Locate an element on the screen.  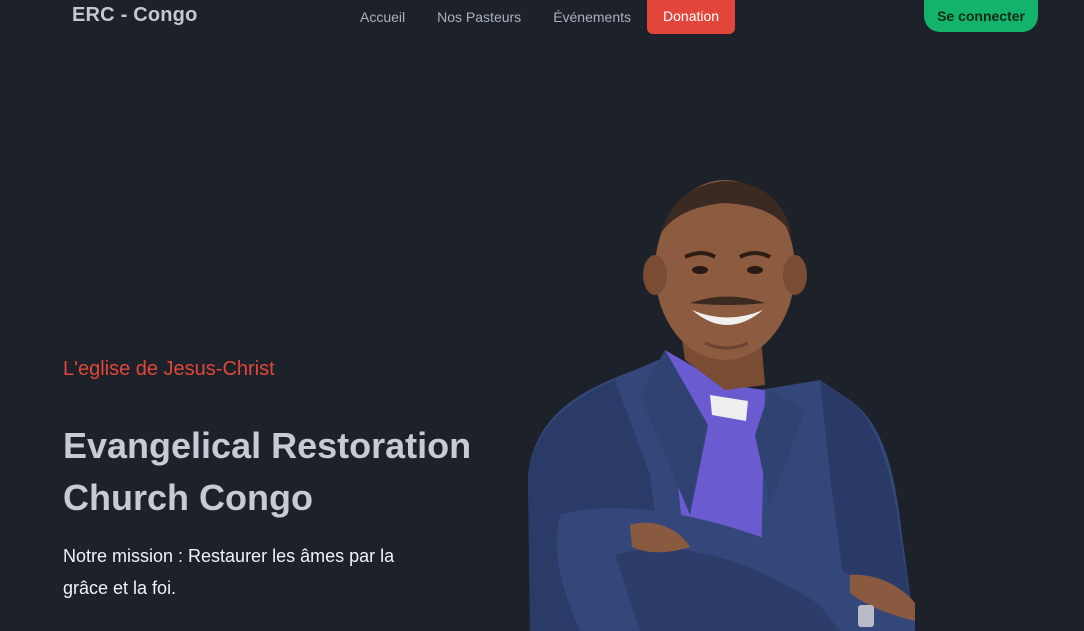
hero-tagline: L'eglise de Jesus-Christ is located at coordinates (169, 369).